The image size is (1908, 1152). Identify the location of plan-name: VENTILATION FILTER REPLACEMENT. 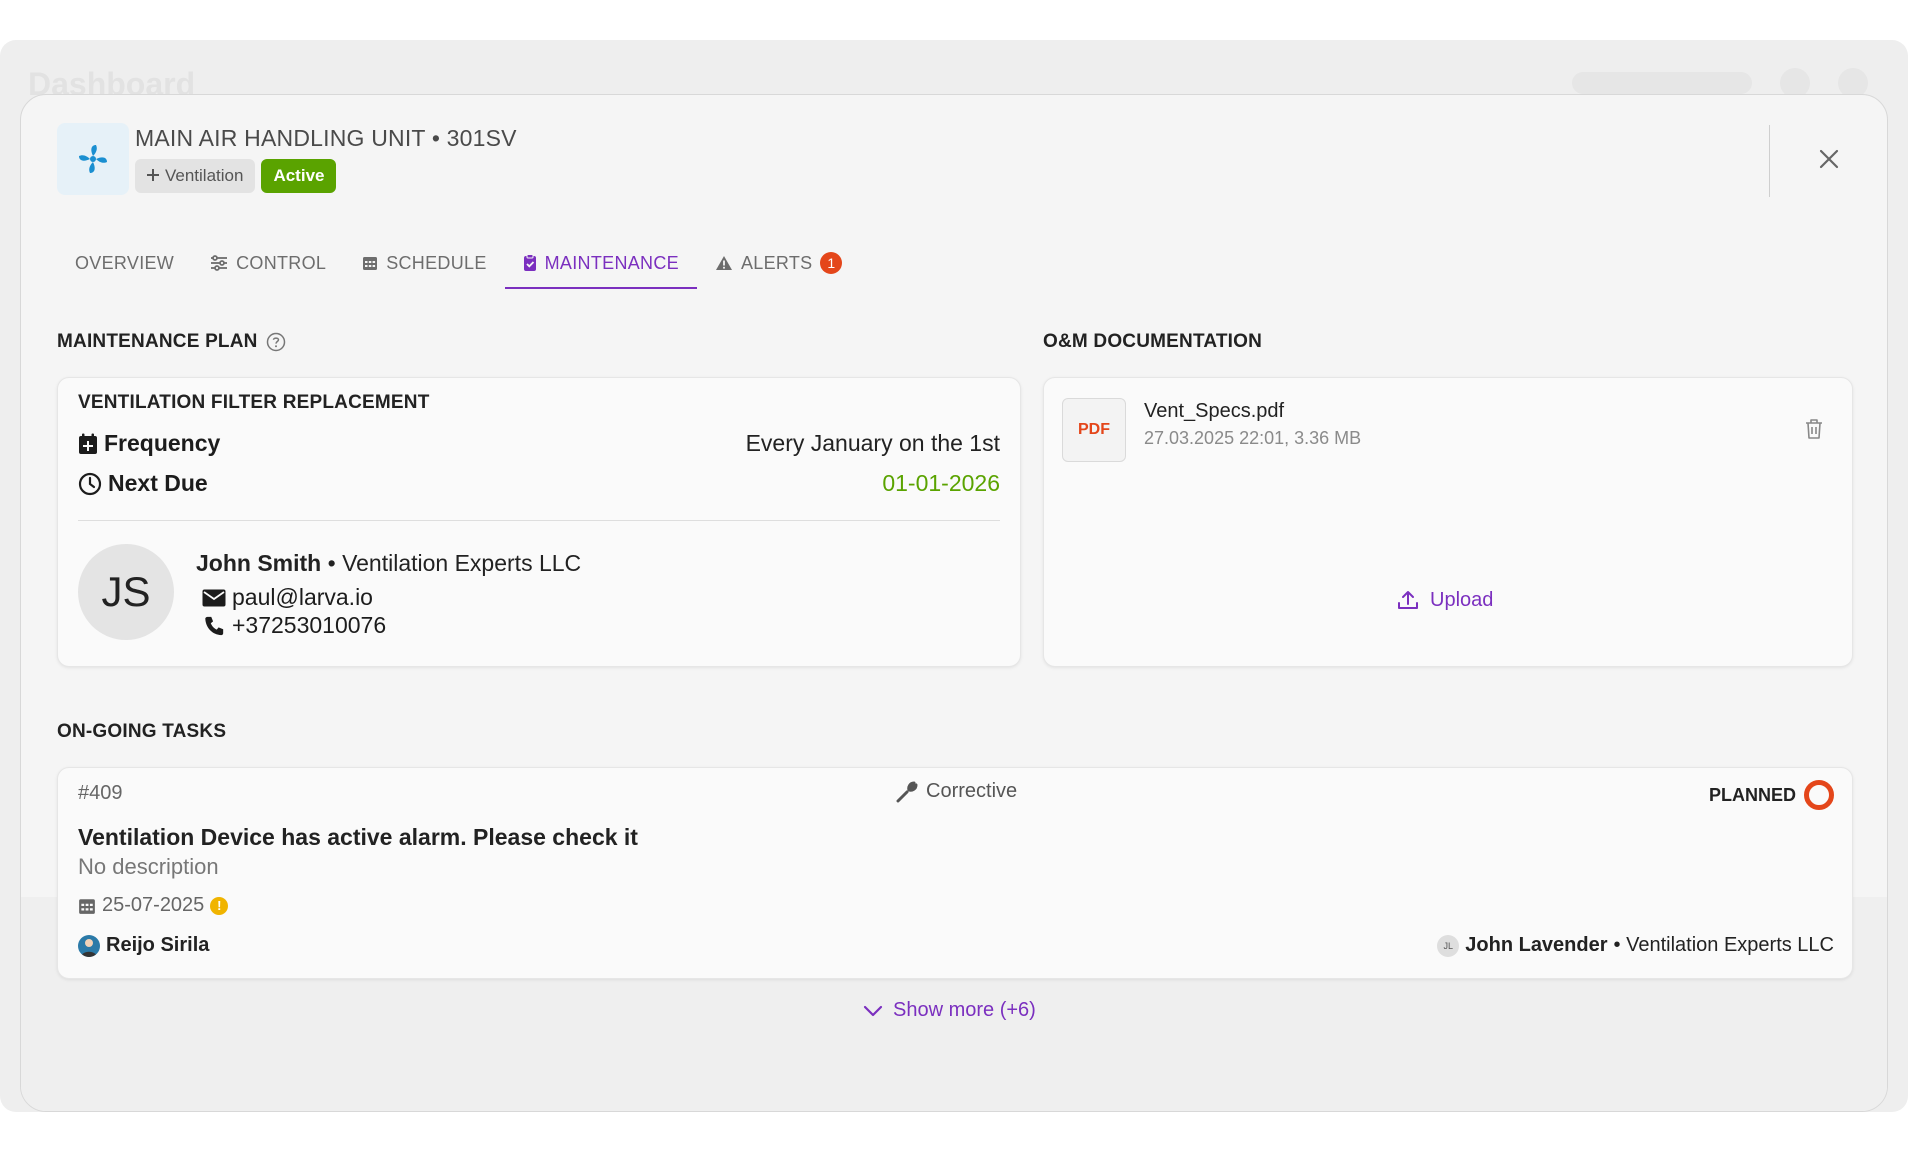
(254, 402).